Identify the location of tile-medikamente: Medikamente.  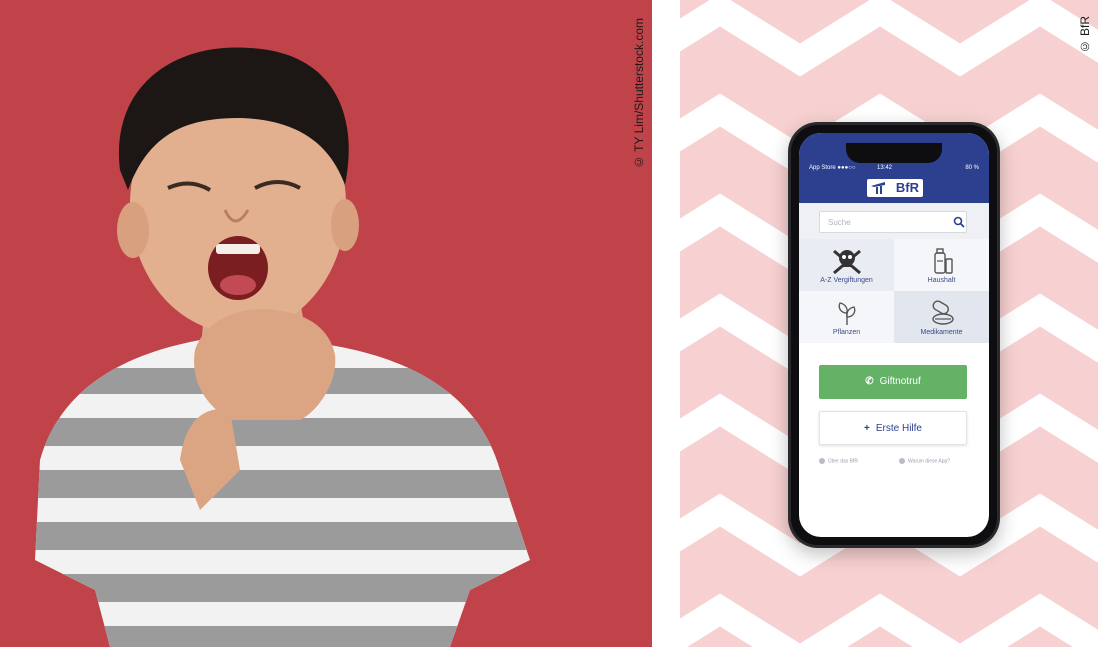
(941, 317).